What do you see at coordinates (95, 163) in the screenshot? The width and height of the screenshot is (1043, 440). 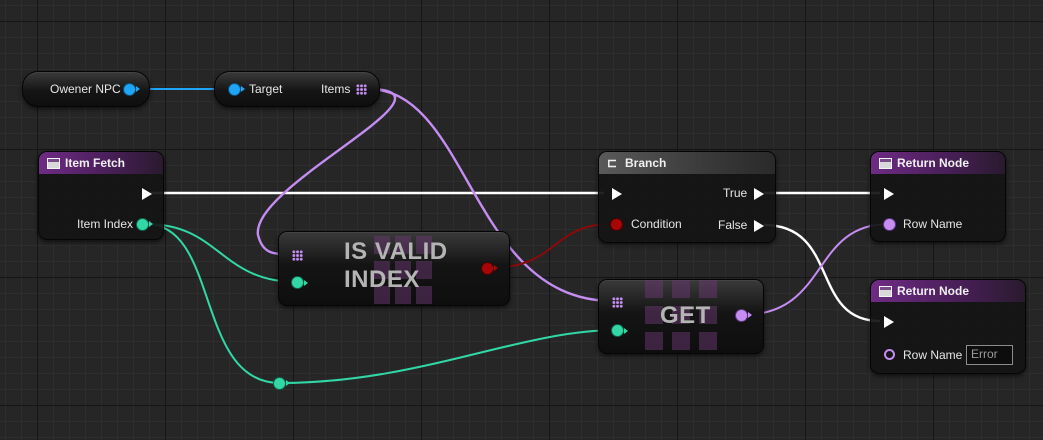 I see `item-fetch-title: Item Fetch` at bounding box center [95, 163].